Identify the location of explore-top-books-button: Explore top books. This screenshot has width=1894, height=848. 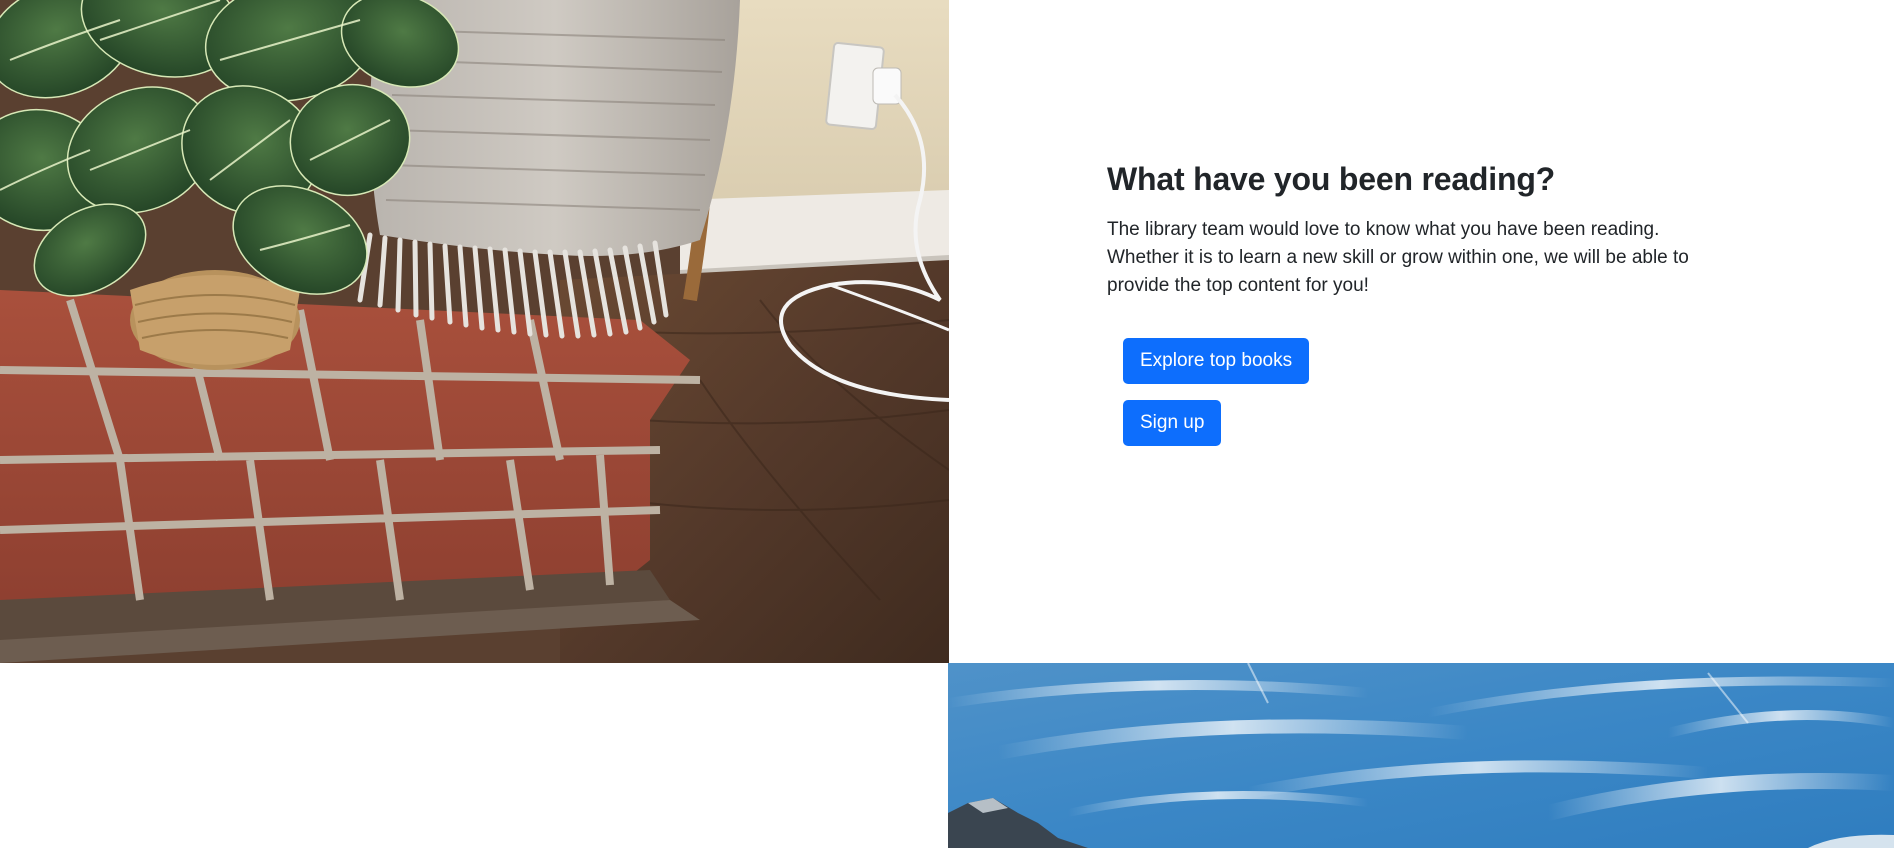
(1216, 361).